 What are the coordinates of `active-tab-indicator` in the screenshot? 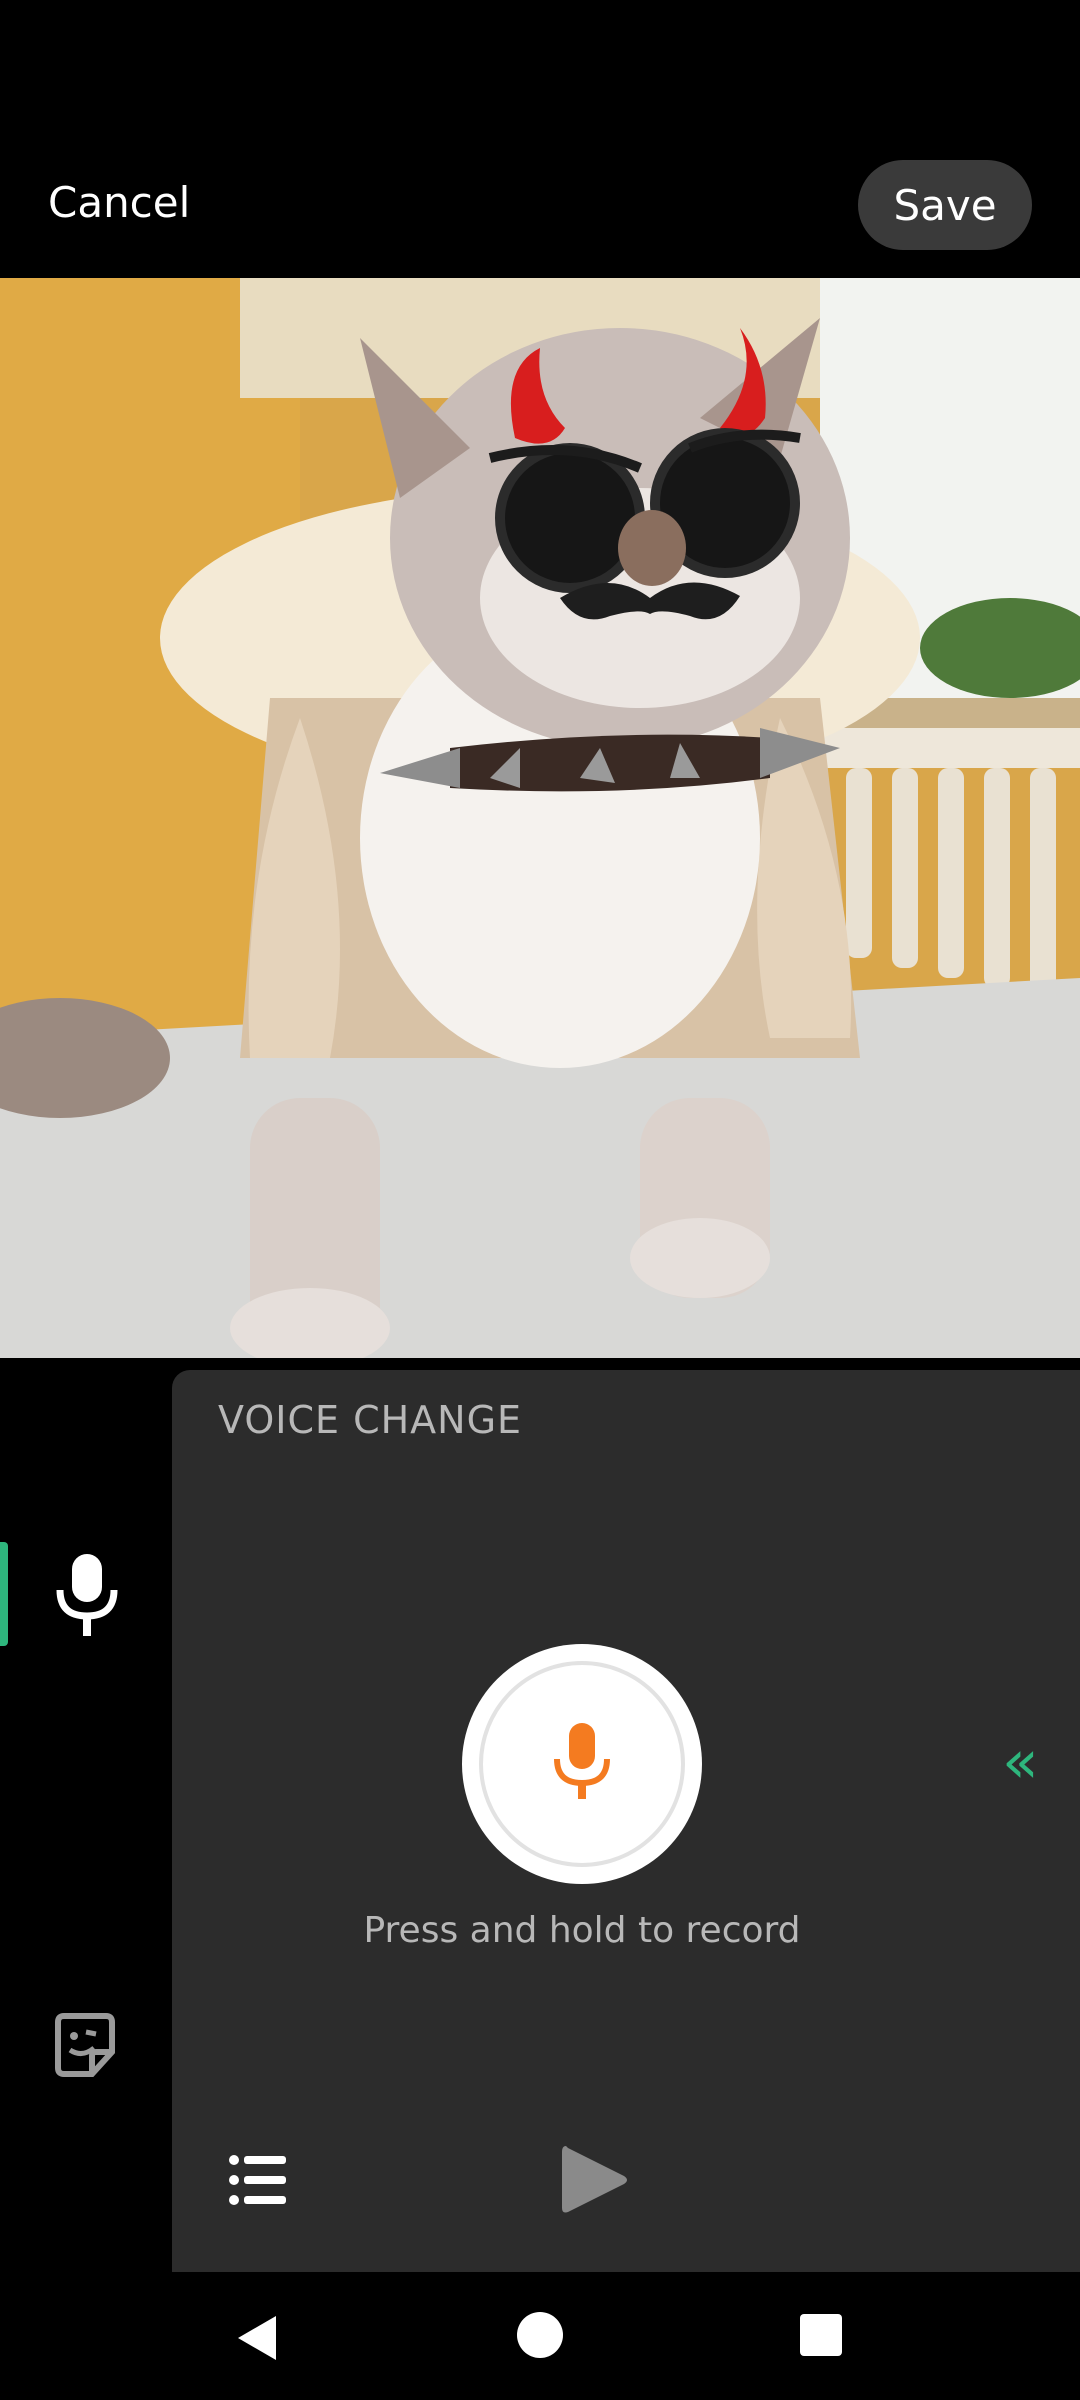 It's located at (4, 1594).